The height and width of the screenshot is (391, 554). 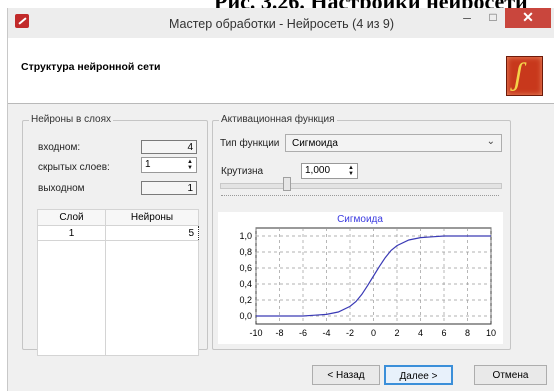 What do you see at coordinates (528, 18) in the screenshot?
I see `close-button: ✕` at bounding box center [528, 18].